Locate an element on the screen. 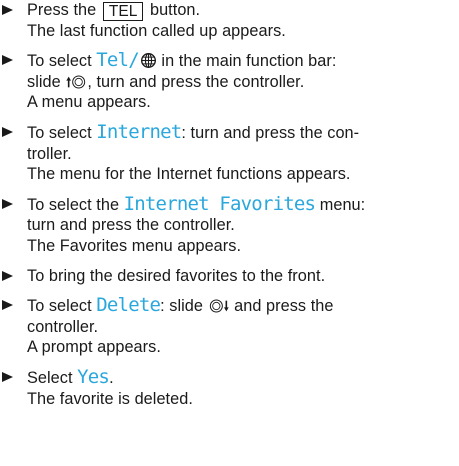  text: in the main function bar: is located at coordinates (249, 61).